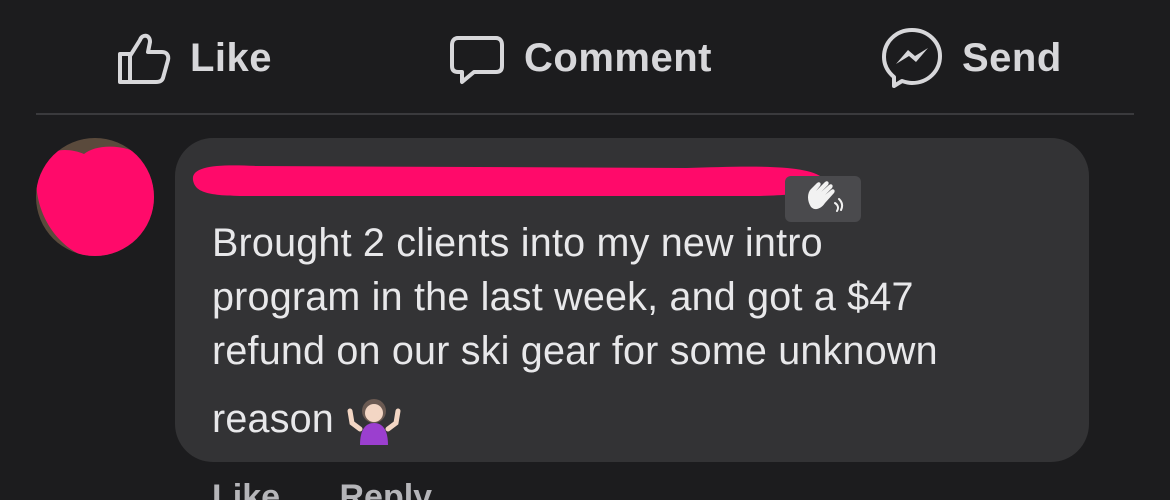  I want to click on comment-like-link: Like, so click(246, 489).